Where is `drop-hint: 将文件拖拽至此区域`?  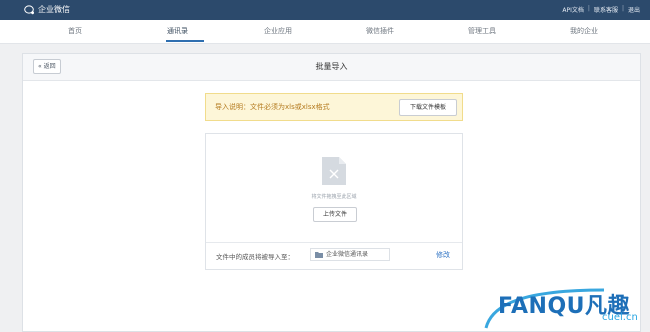
drop-hint: 将文件拖拽至此区域 is located at coordinates (334, 197).